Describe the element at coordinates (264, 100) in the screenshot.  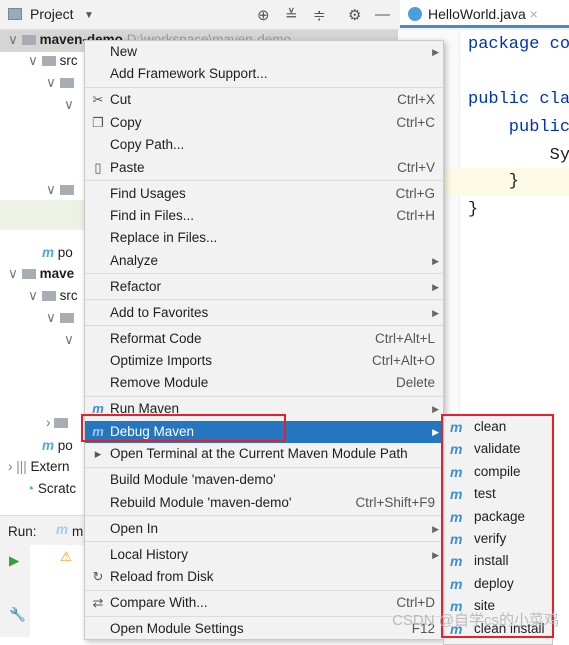
I see `menu-item-cut: ✂ Cut Ctrl+X` at that location.